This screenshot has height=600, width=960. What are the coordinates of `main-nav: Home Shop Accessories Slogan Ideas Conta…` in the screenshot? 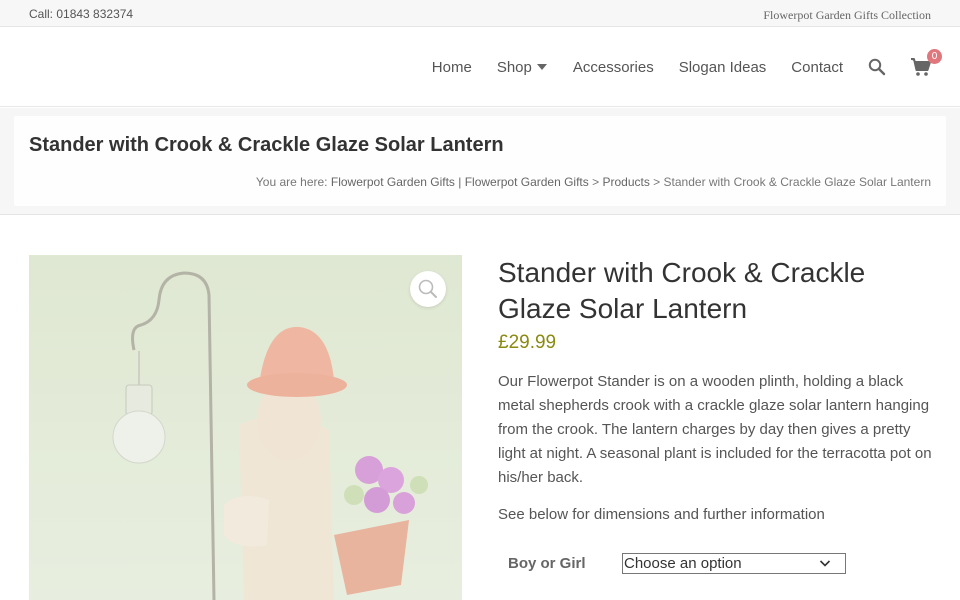 It's located at (696, 67).